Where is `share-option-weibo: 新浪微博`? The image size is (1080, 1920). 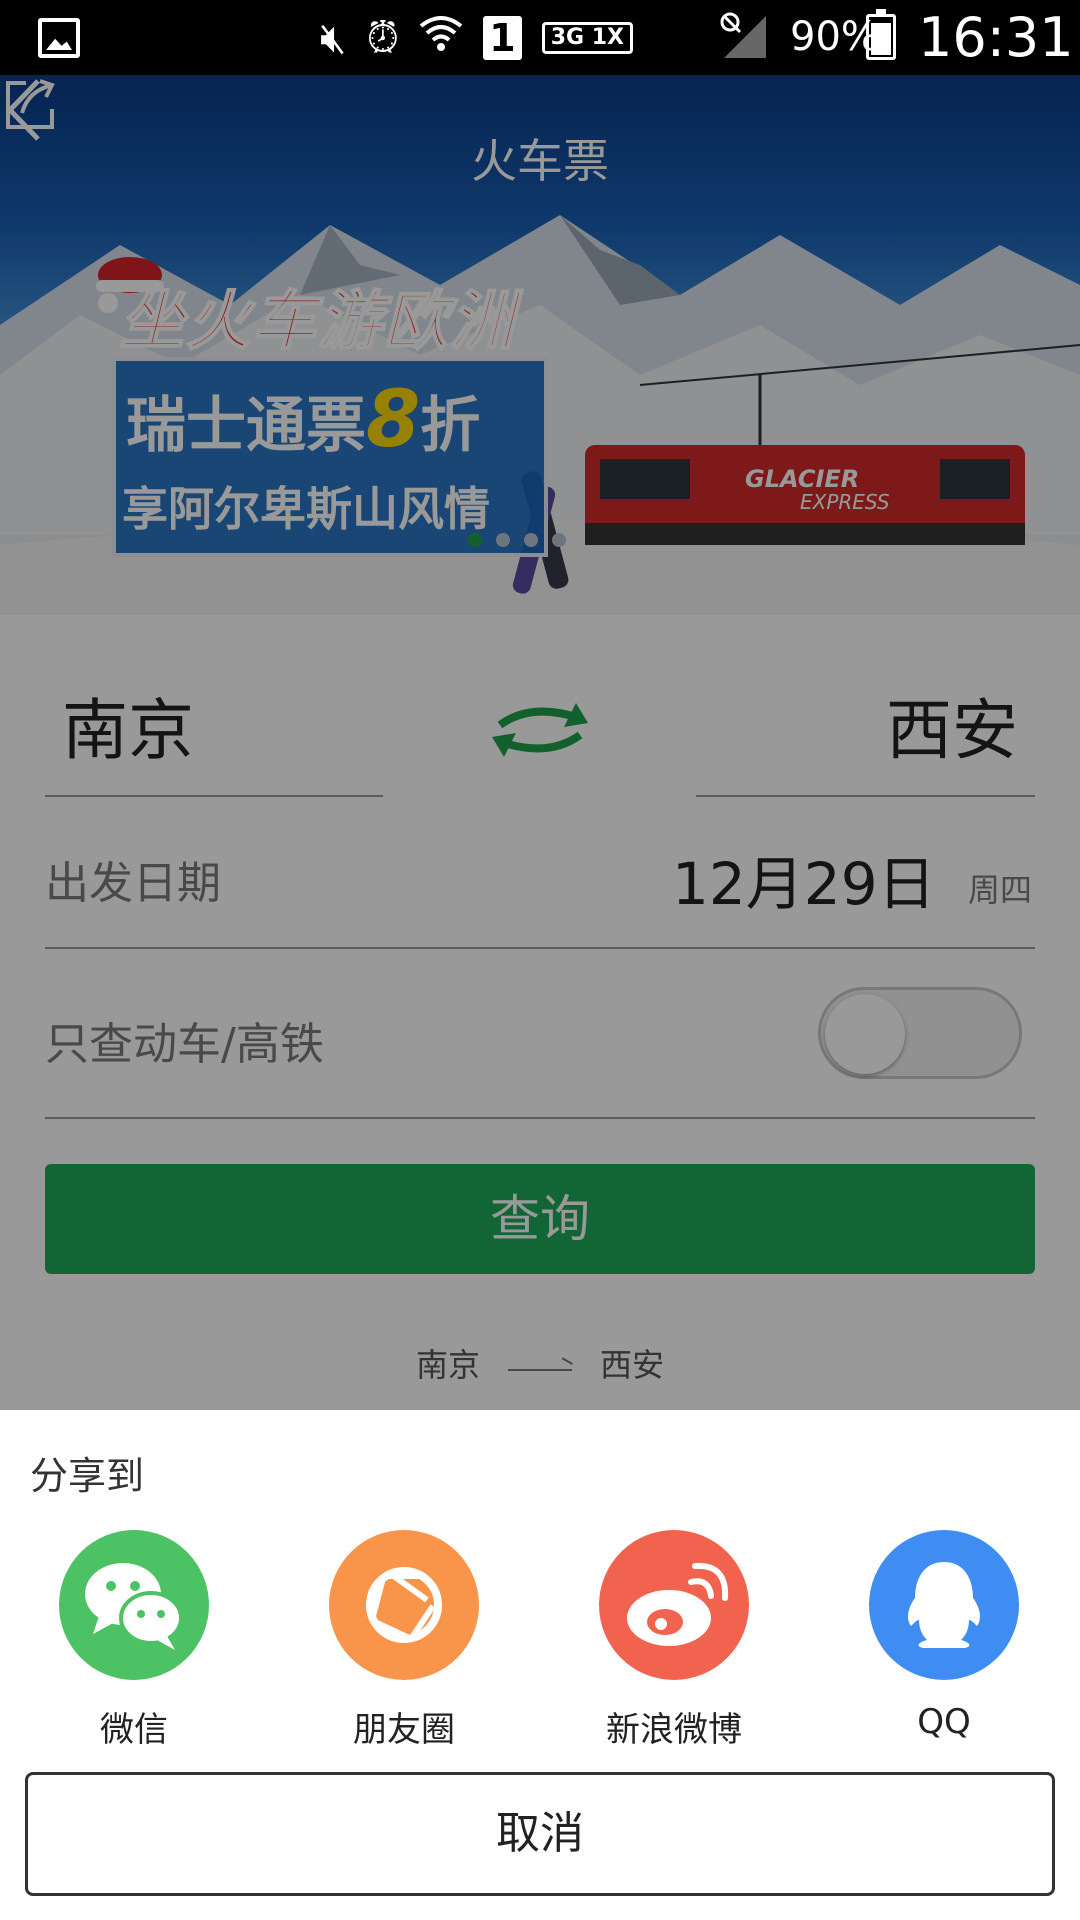 share-option-weibo: 新浪微博 is located at coordinates (674, 1640).